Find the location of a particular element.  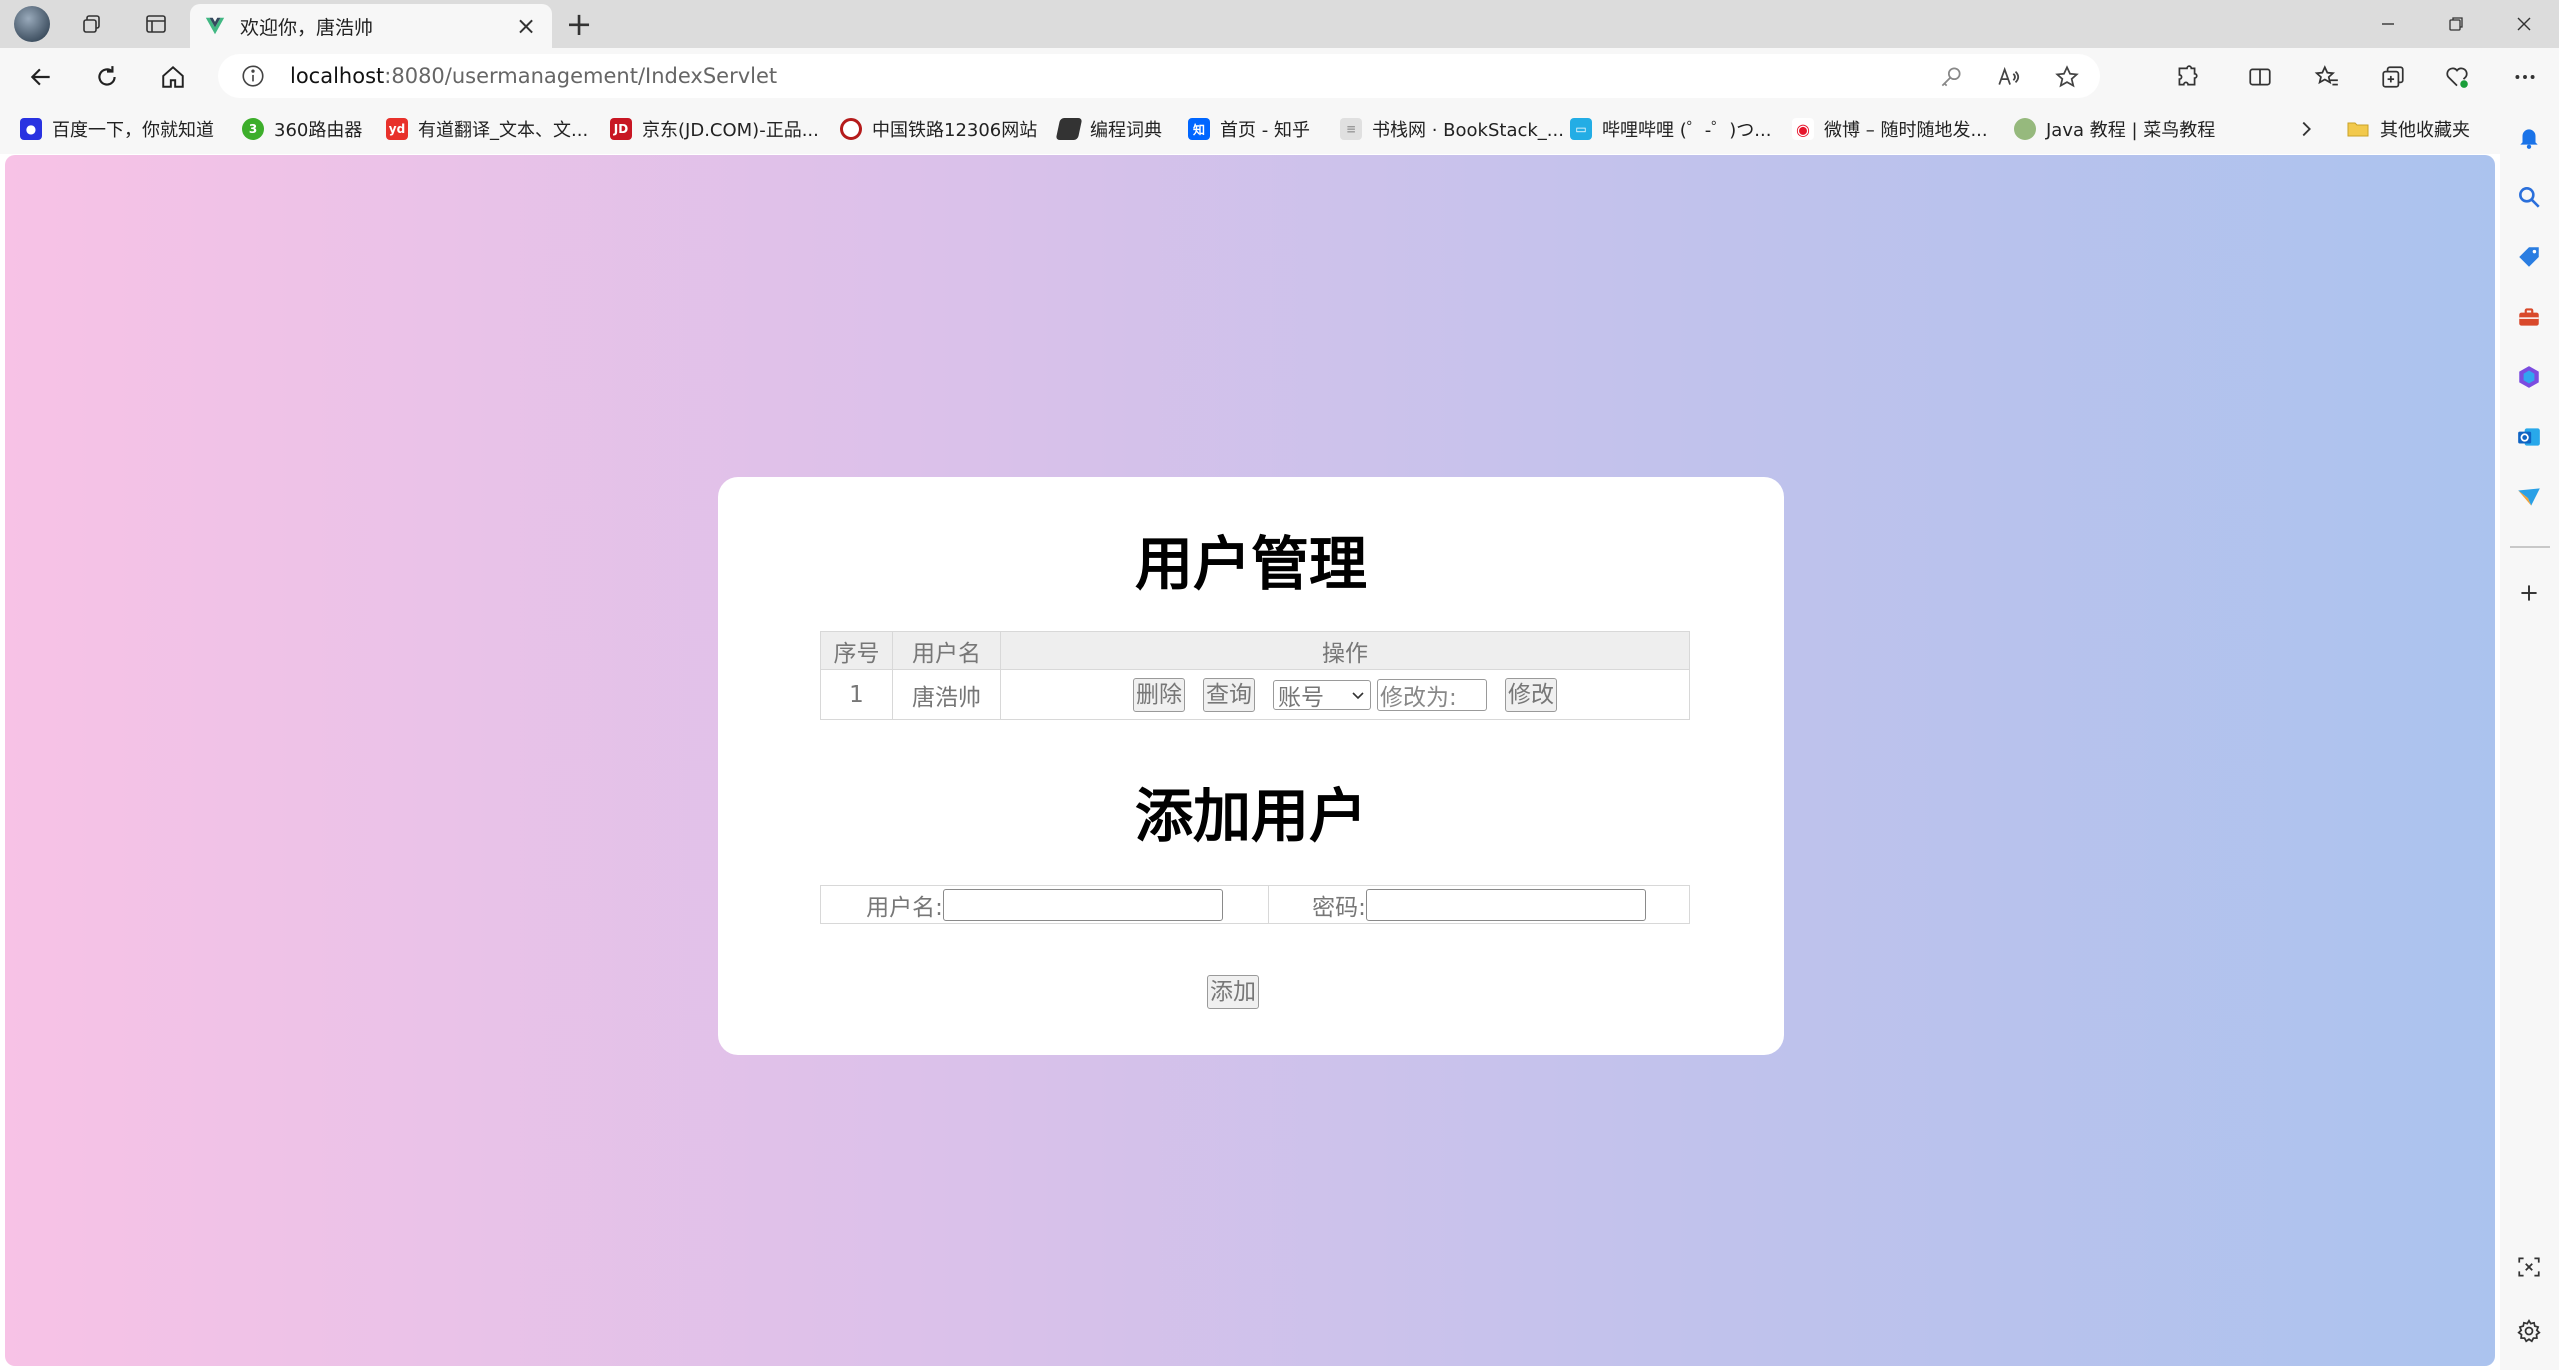

youdao-icon: yd is located at coordinates (397, 129).